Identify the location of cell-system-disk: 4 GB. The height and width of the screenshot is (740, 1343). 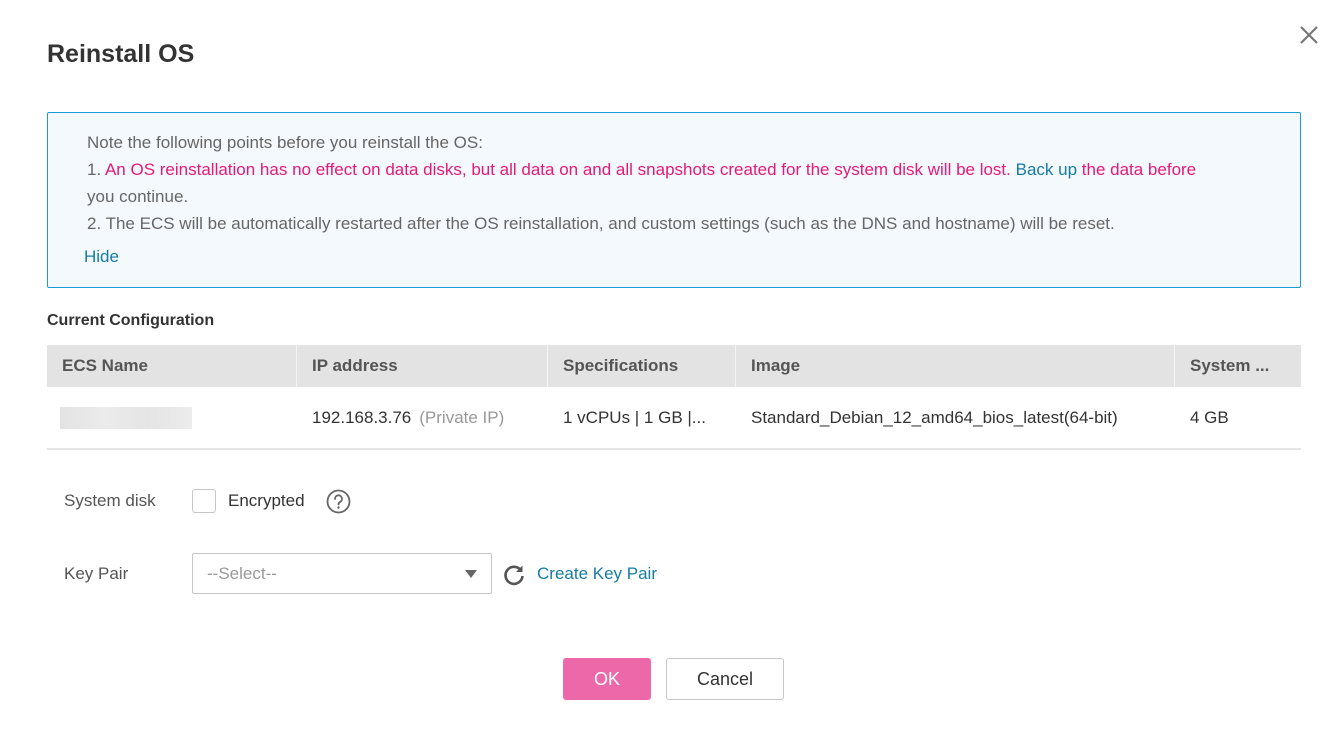
(1209, 417).